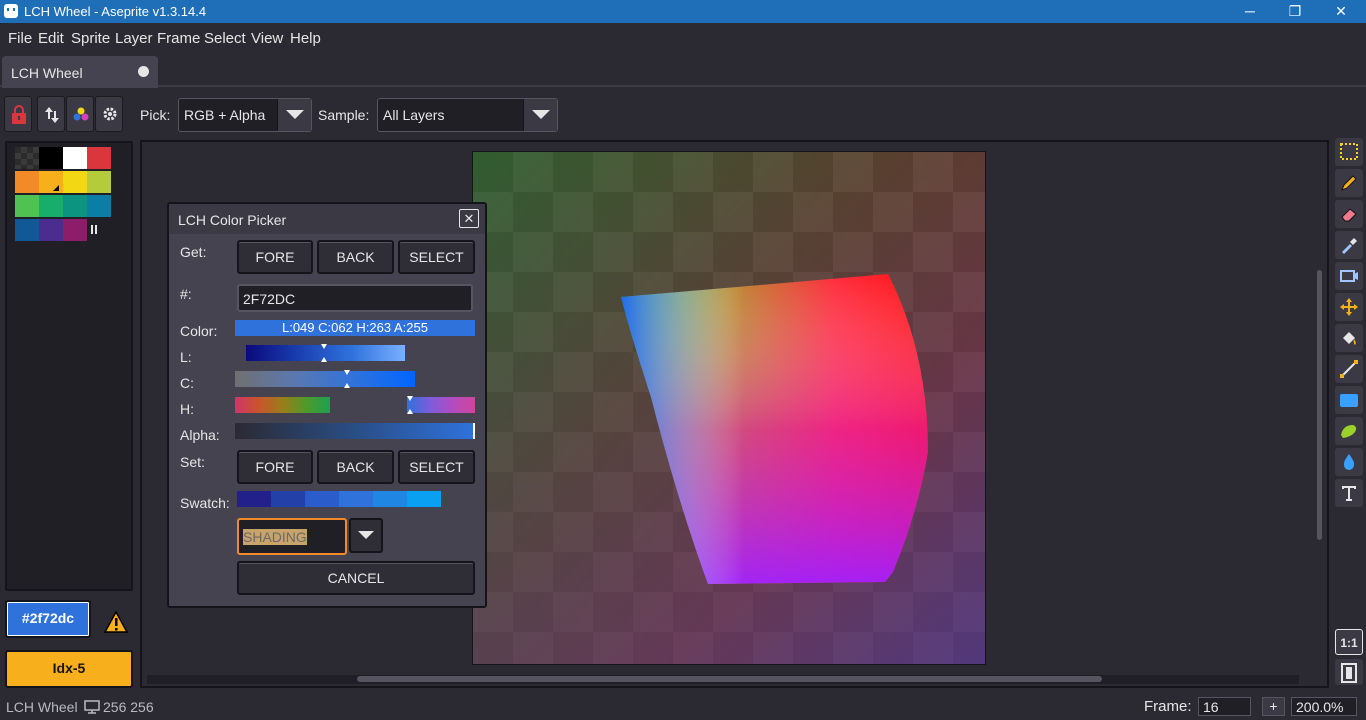 Image resolution: width=1366 pixels, height=720 pixels. I want to click on foreground-color-button: #2f72dc, so click(48, 619).